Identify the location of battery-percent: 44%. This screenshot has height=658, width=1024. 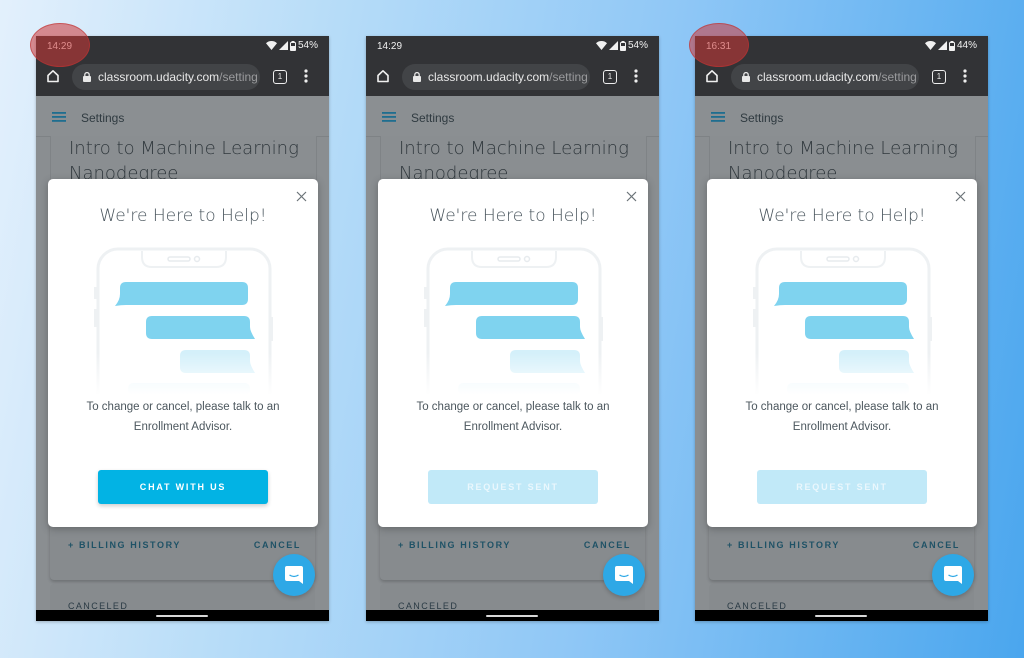
(966, 45).